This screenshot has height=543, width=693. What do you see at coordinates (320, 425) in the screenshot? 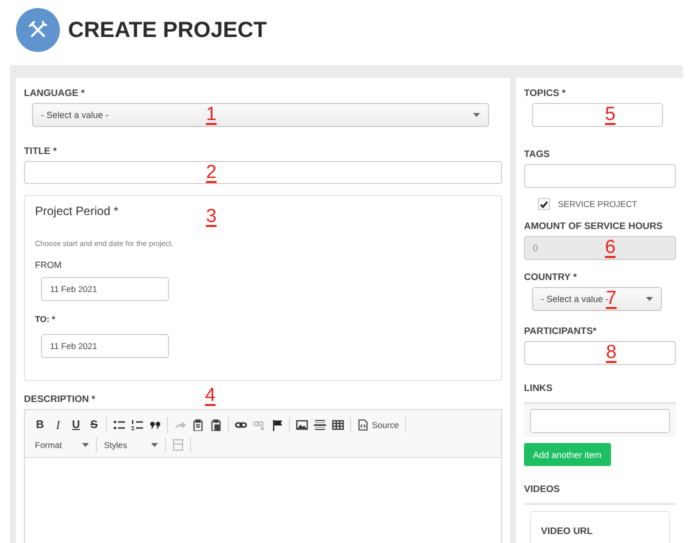
I see `lines-icon` at bounding box center [320, 425].